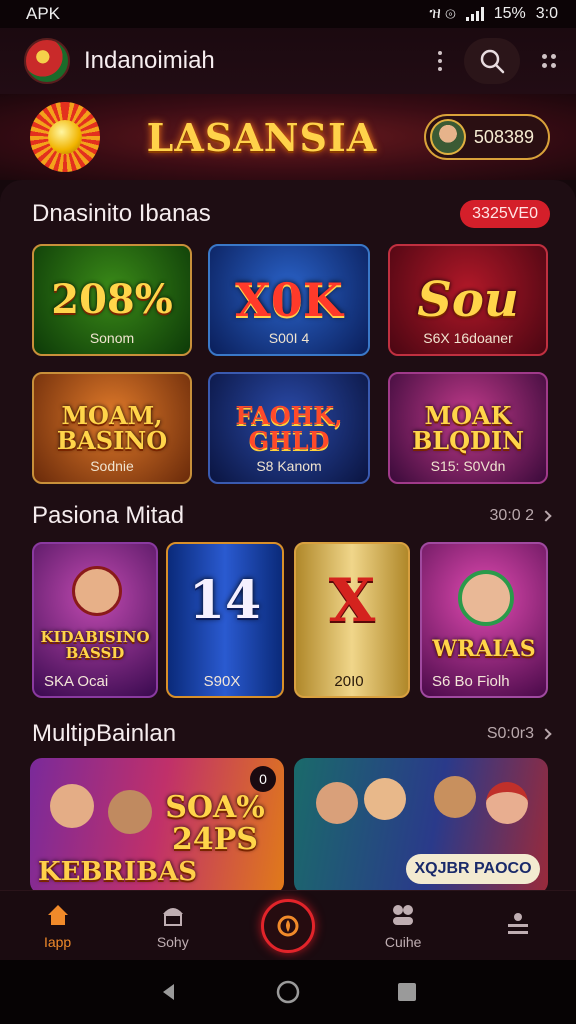 The image size is (576, 1024). Describe the element at coordinates (112, 466) in the screenshot. I see `bonus-card-subtitle: Sodnie` at that location.